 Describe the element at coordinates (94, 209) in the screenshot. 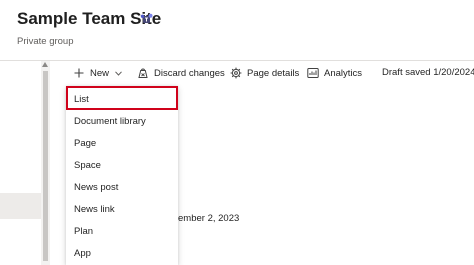

I see `menu-item-news-link: News link` at that location.